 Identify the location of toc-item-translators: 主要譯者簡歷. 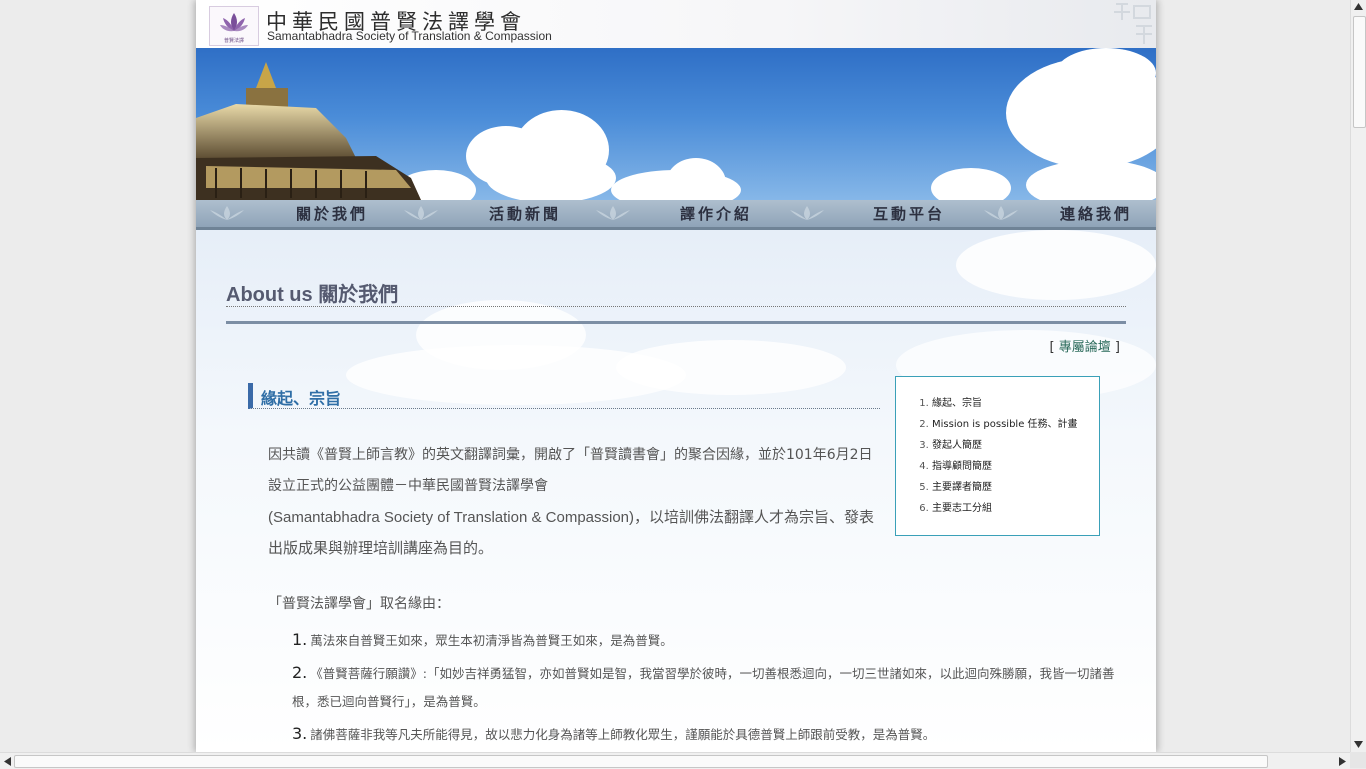
(1015, 487).